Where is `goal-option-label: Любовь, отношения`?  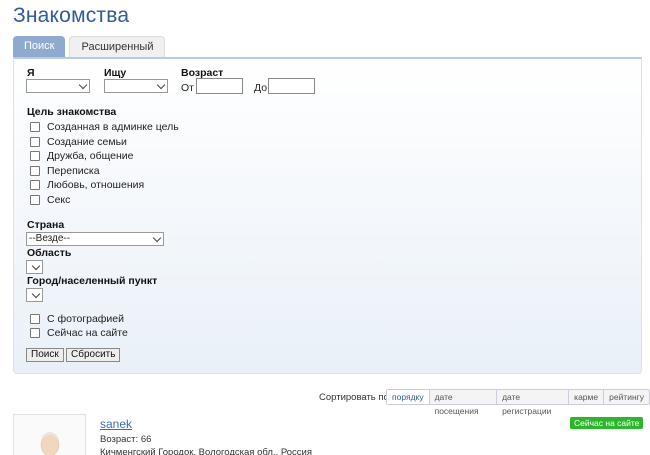
goal-option-label: Любовь, отношения is located at coordinates (96, 185).